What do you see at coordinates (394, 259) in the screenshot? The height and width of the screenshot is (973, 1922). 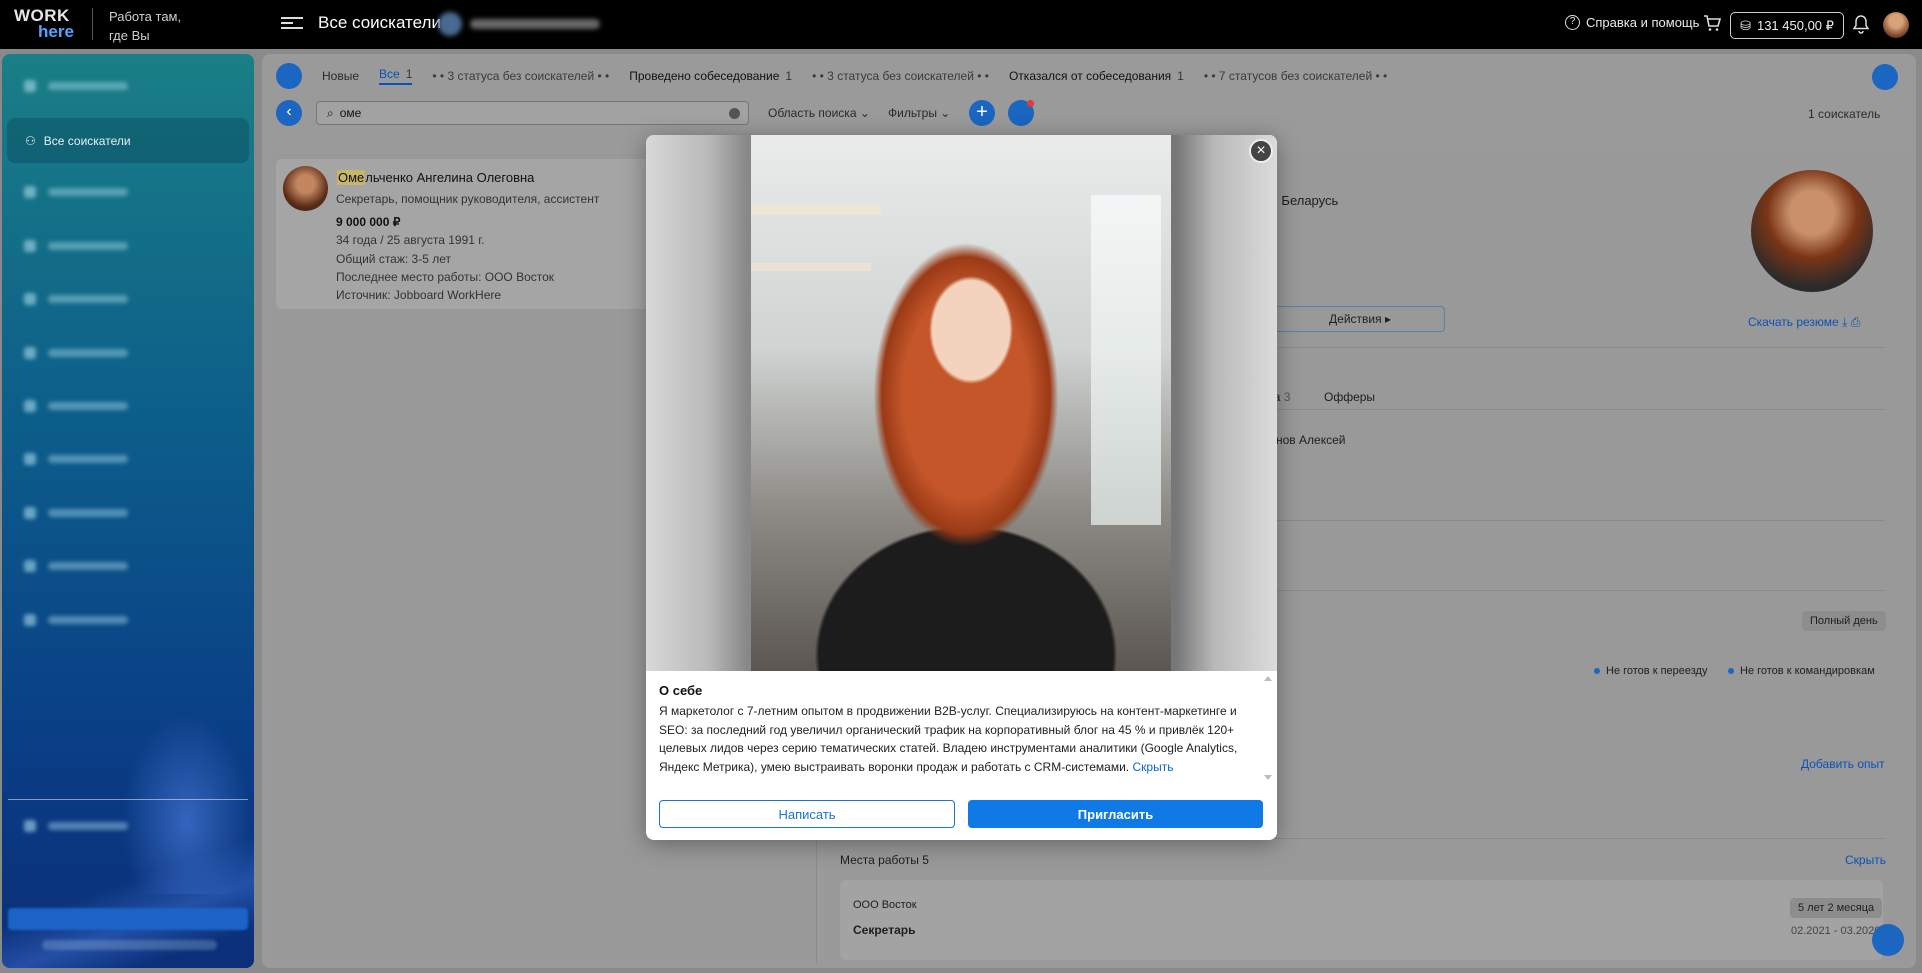 I see `candidate-experience: Общий стаж: 3-5 лет` at bounding box center [394, 259].